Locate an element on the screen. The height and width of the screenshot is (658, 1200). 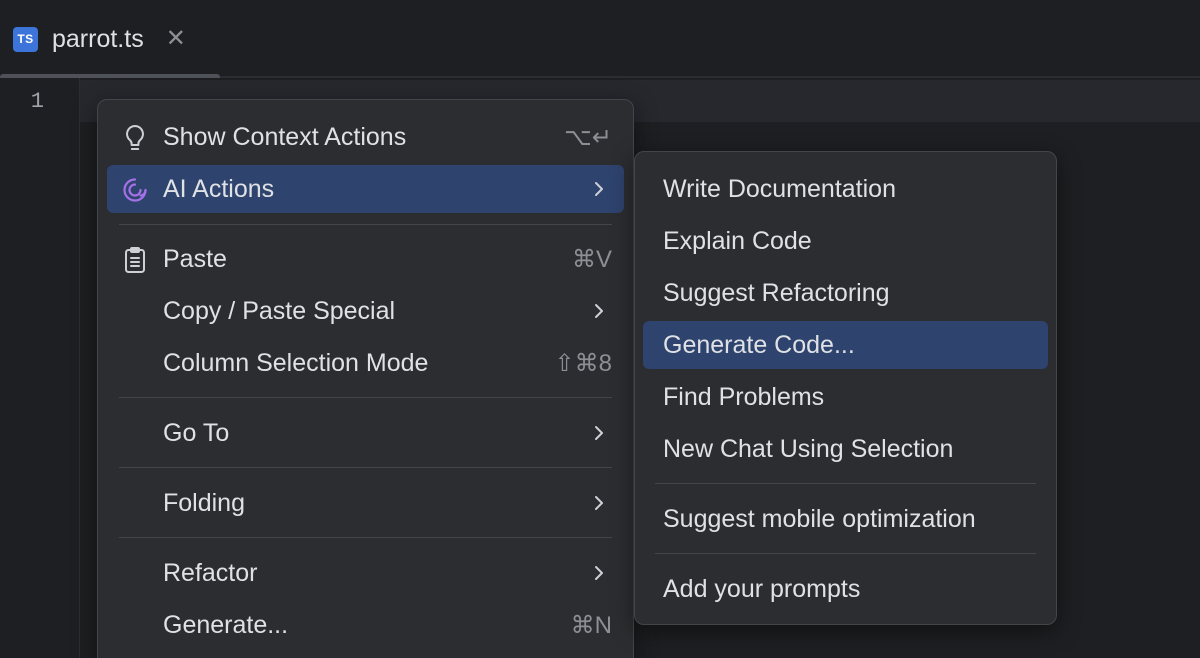
submenu-item-explain-code: Explain Code is located at coordinates (845, 241).